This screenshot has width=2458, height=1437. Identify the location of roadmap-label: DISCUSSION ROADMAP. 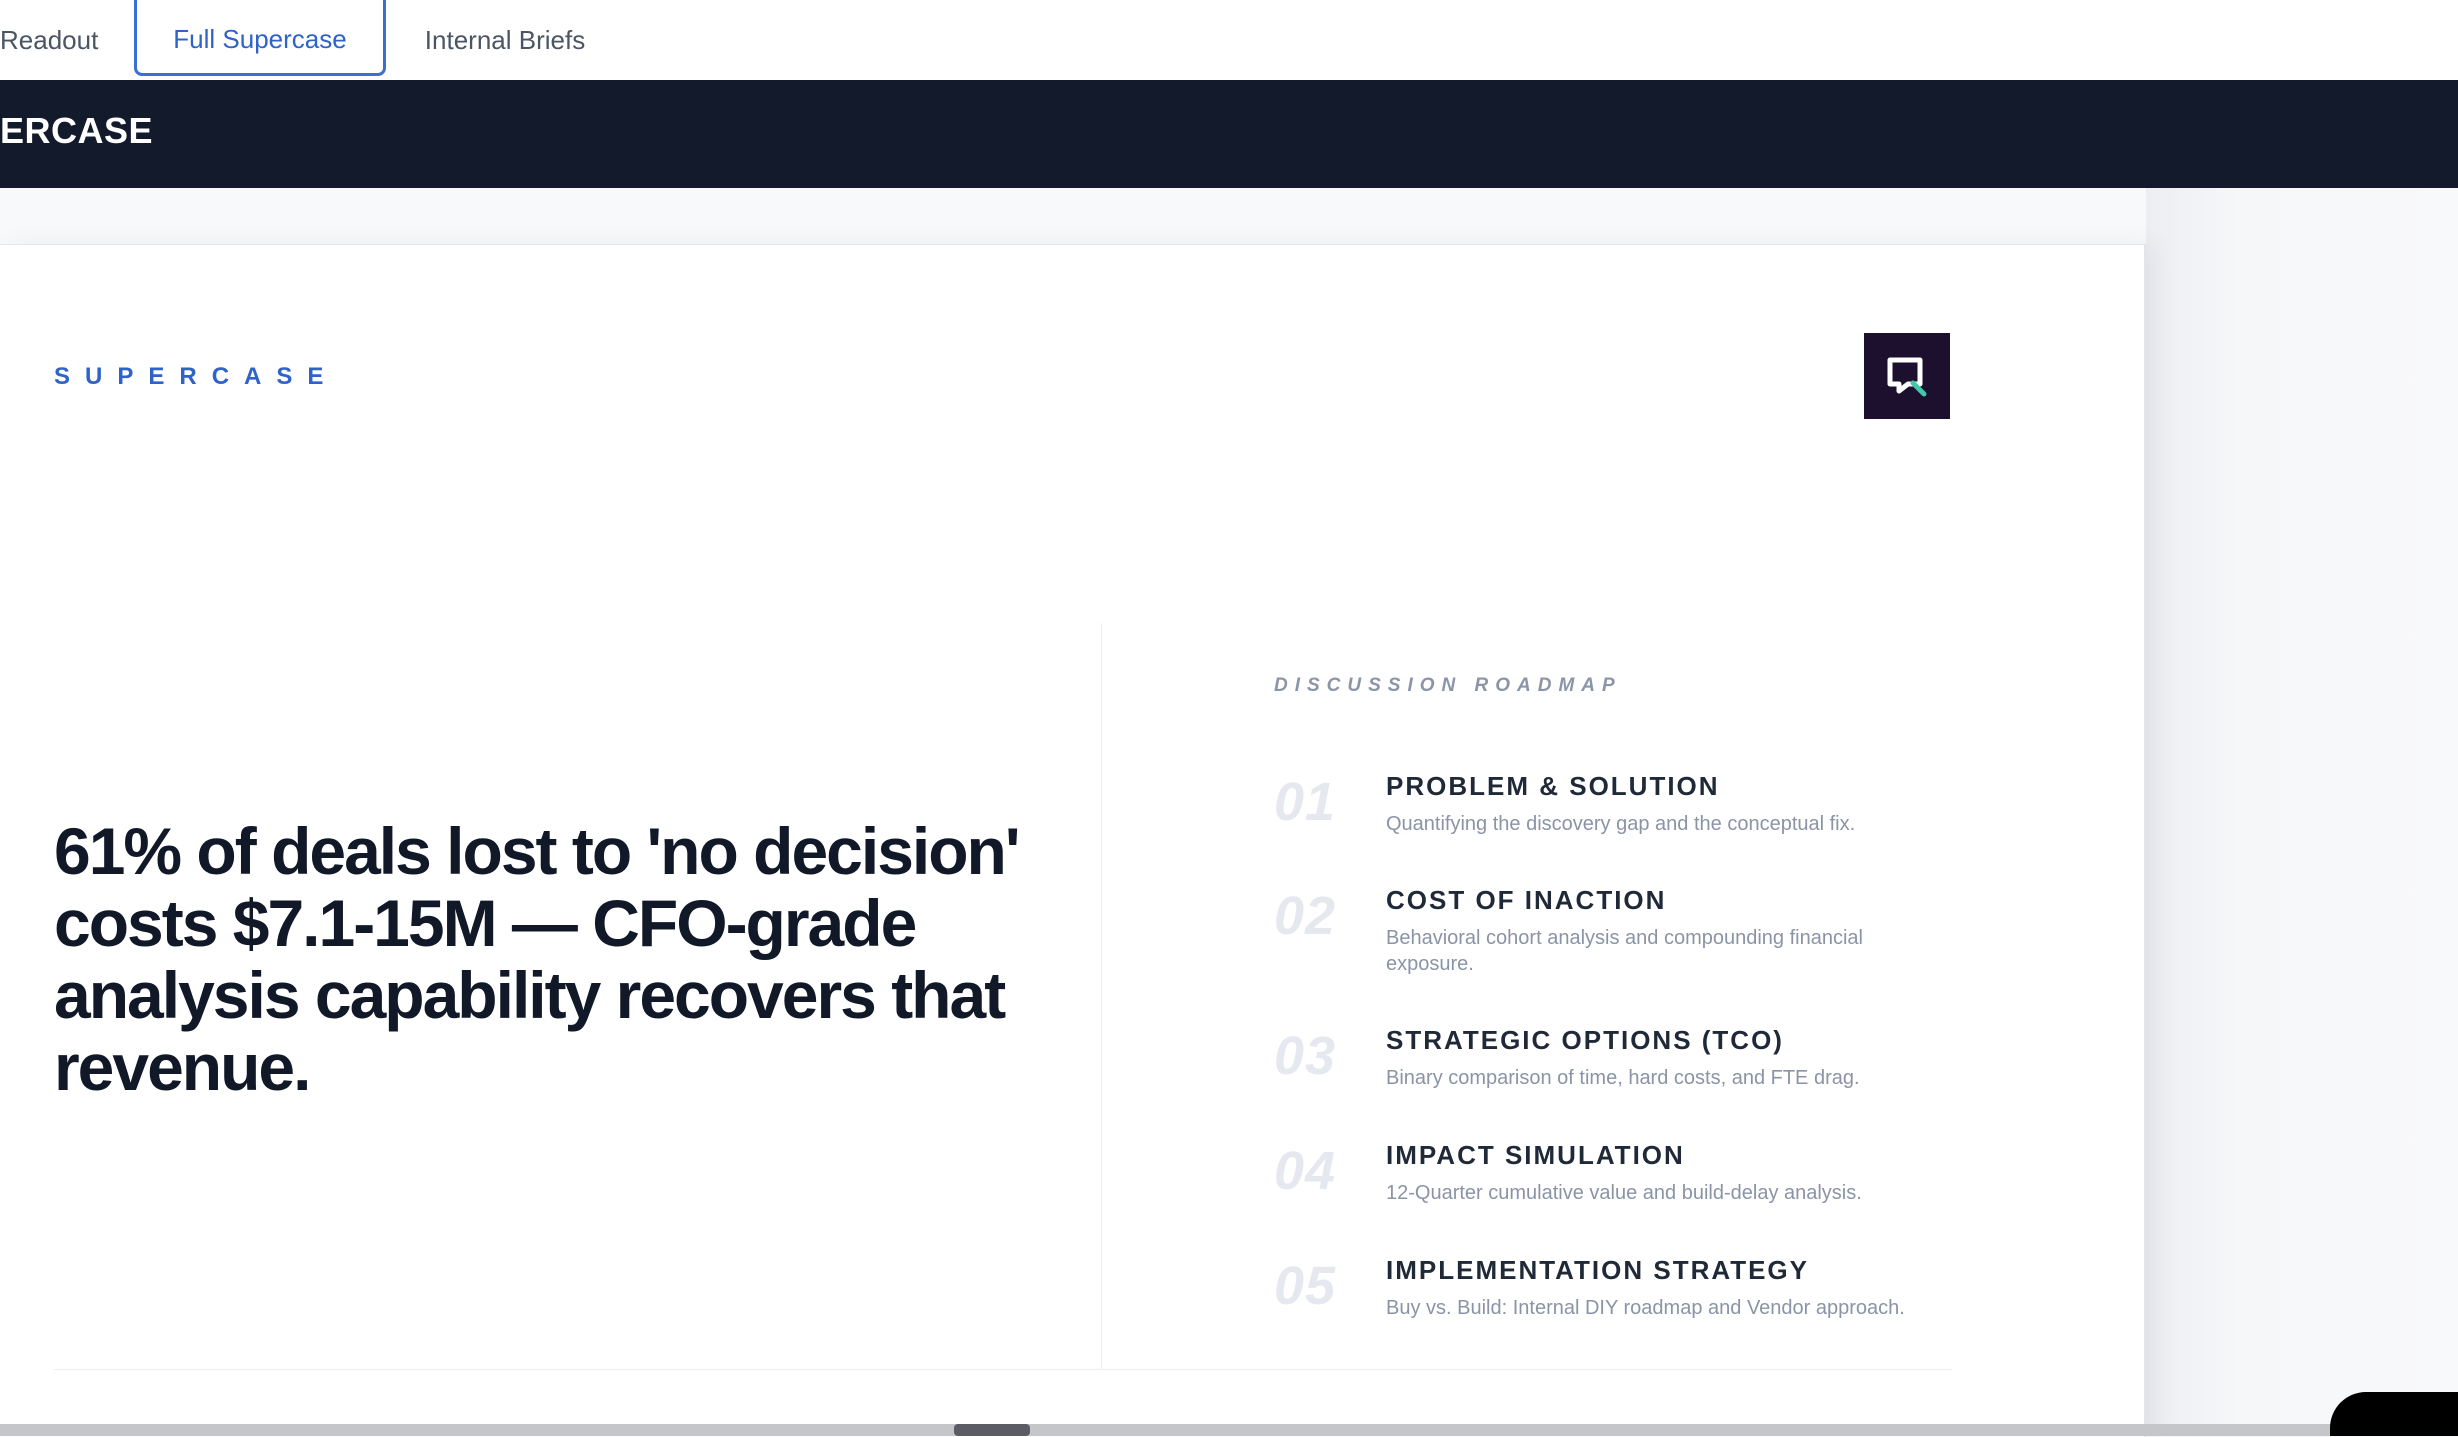
(1448, 685).